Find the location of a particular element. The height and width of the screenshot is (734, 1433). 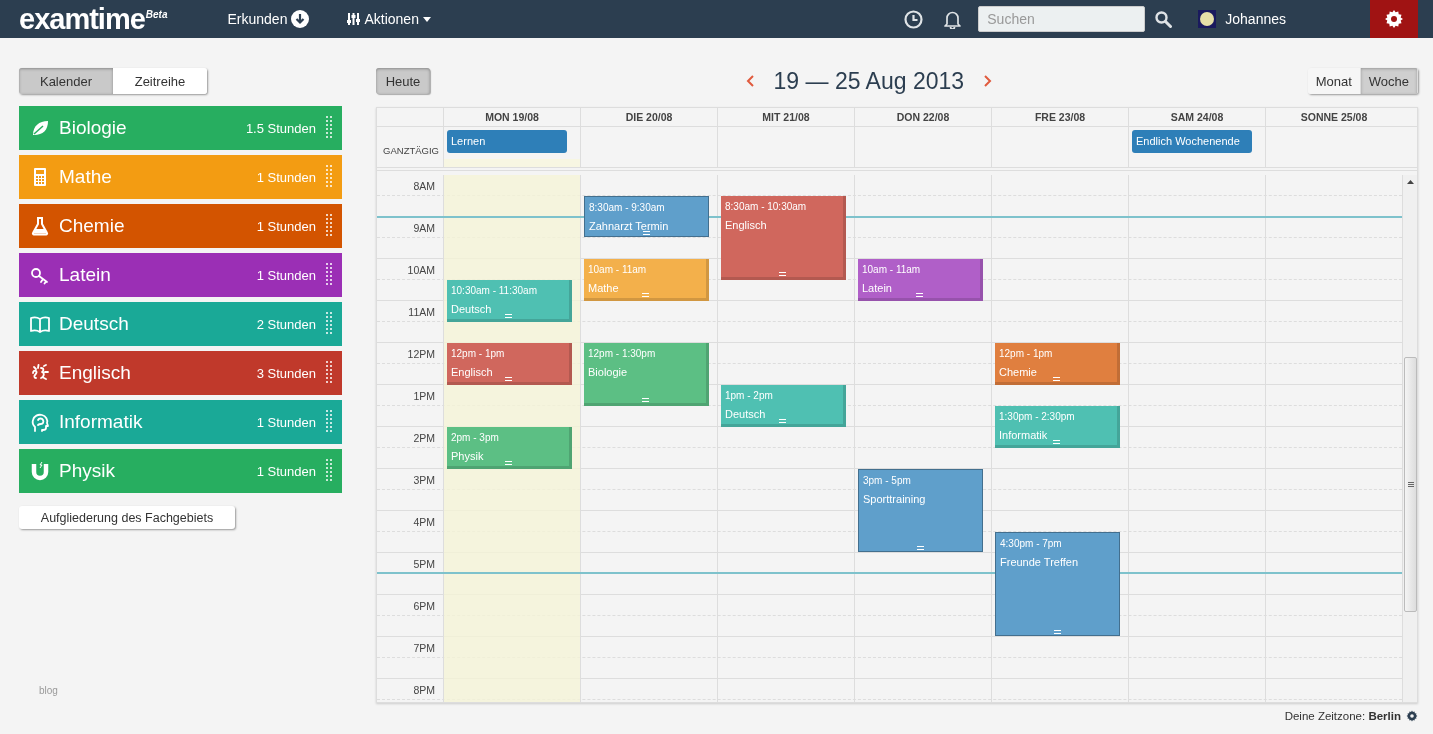

subject-item: Biologie 1.5 Stunden is located at coordinates (180, 128).